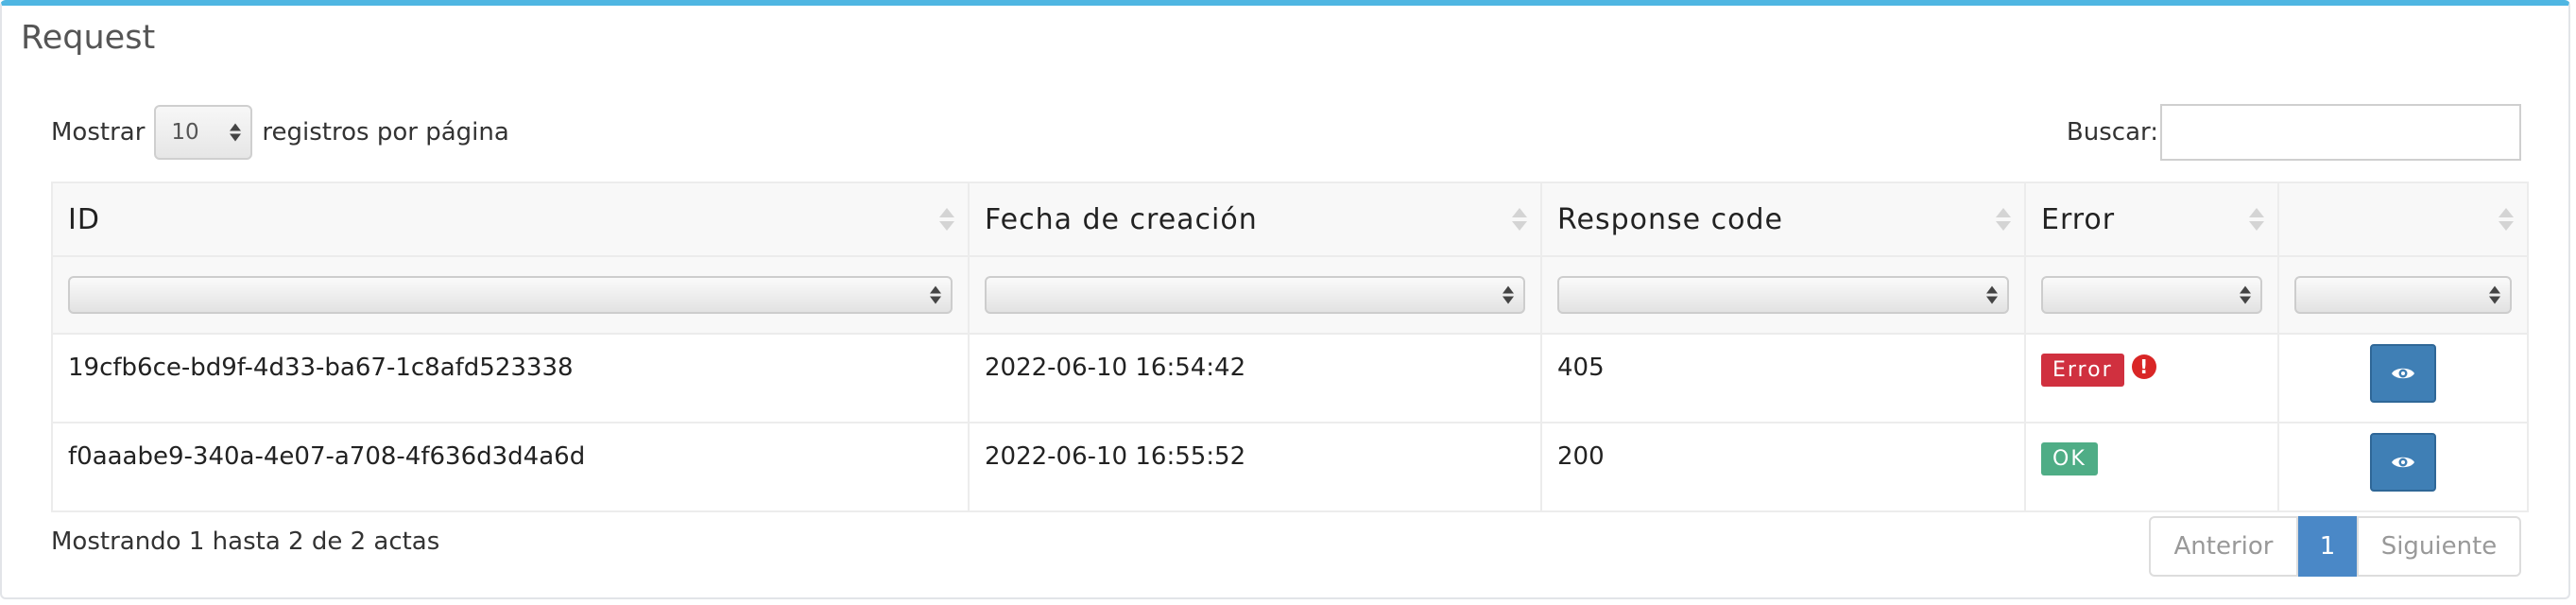  Describe the element at coordinates (510, 467) in the screenshot. I see `cell-id: f0aaabe9-340a-4e07-a708-4f636d3d4a6d` at that location.